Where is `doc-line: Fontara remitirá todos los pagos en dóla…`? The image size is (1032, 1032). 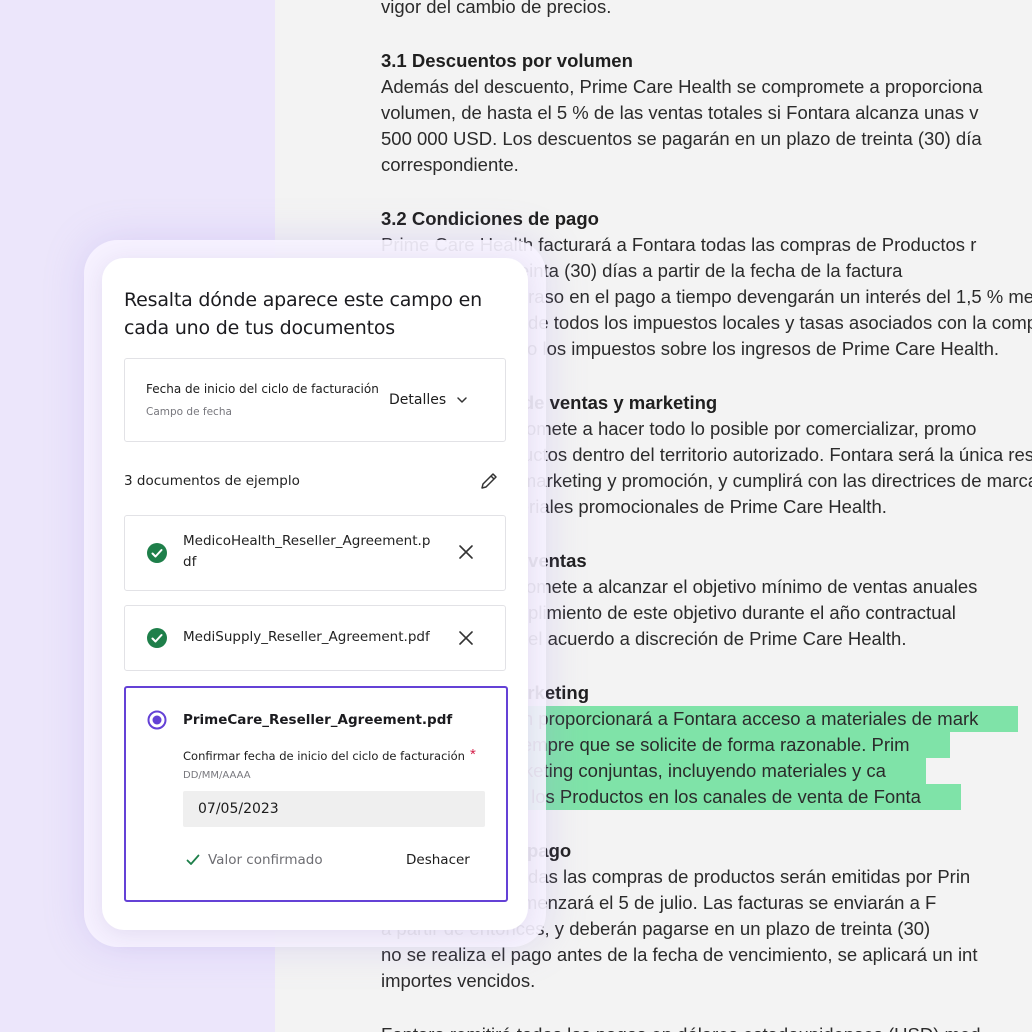 doc-line: Fontara remitirá todos los pagos en dóla… is located at coordinates (706, 1027).